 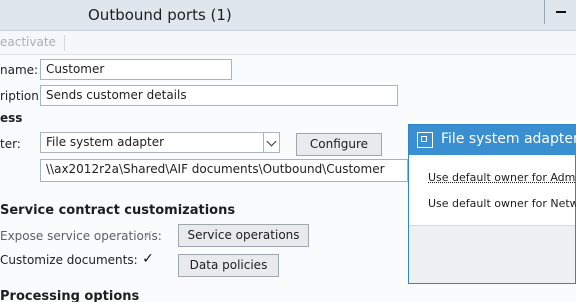 I want to click on dialog-title: File system adapter c, so click(x=508, y=139).